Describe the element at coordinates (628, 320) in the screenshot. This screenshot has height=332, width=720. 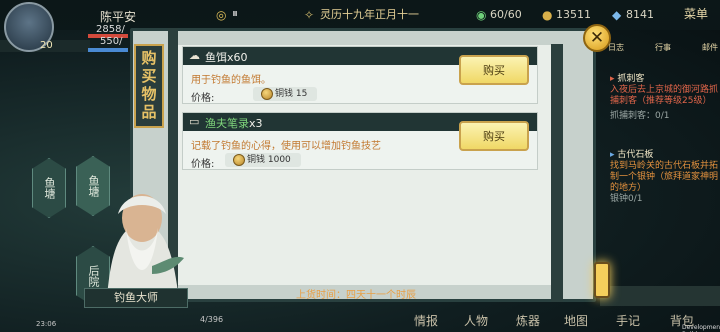
I see `nav-notes: 手记` at that location.